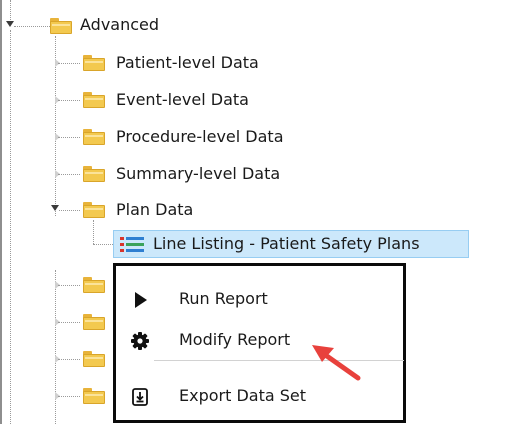  What do you see at coordinates (38, 420) in the screenshot?
I see `person-icon` at bounding box center [38, 420].